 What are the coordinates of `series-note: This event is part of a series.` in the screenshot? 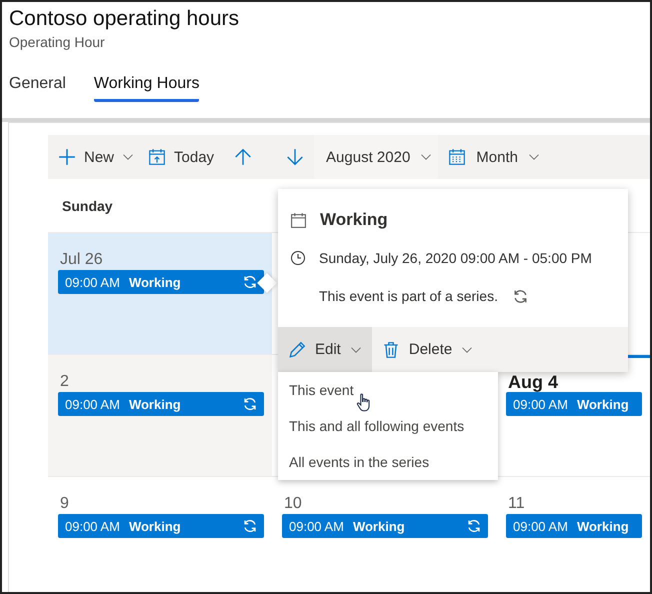 It's located at (408, 296).